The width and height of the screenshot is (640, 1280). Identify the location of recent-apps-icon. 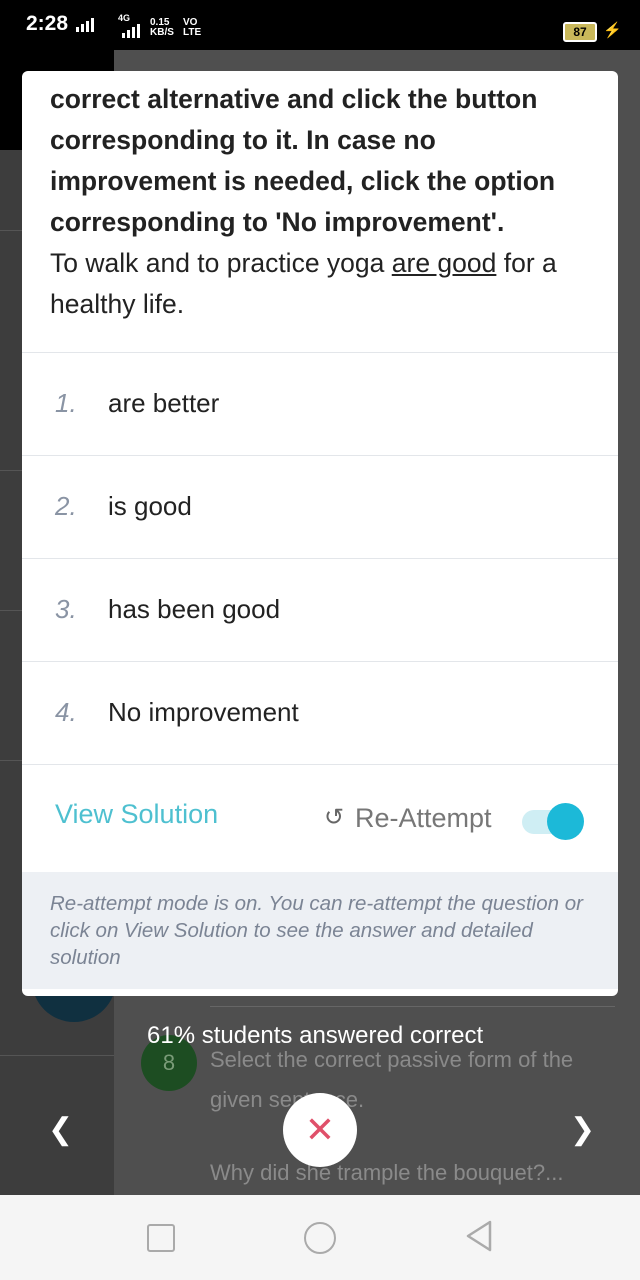
(161, 1238).